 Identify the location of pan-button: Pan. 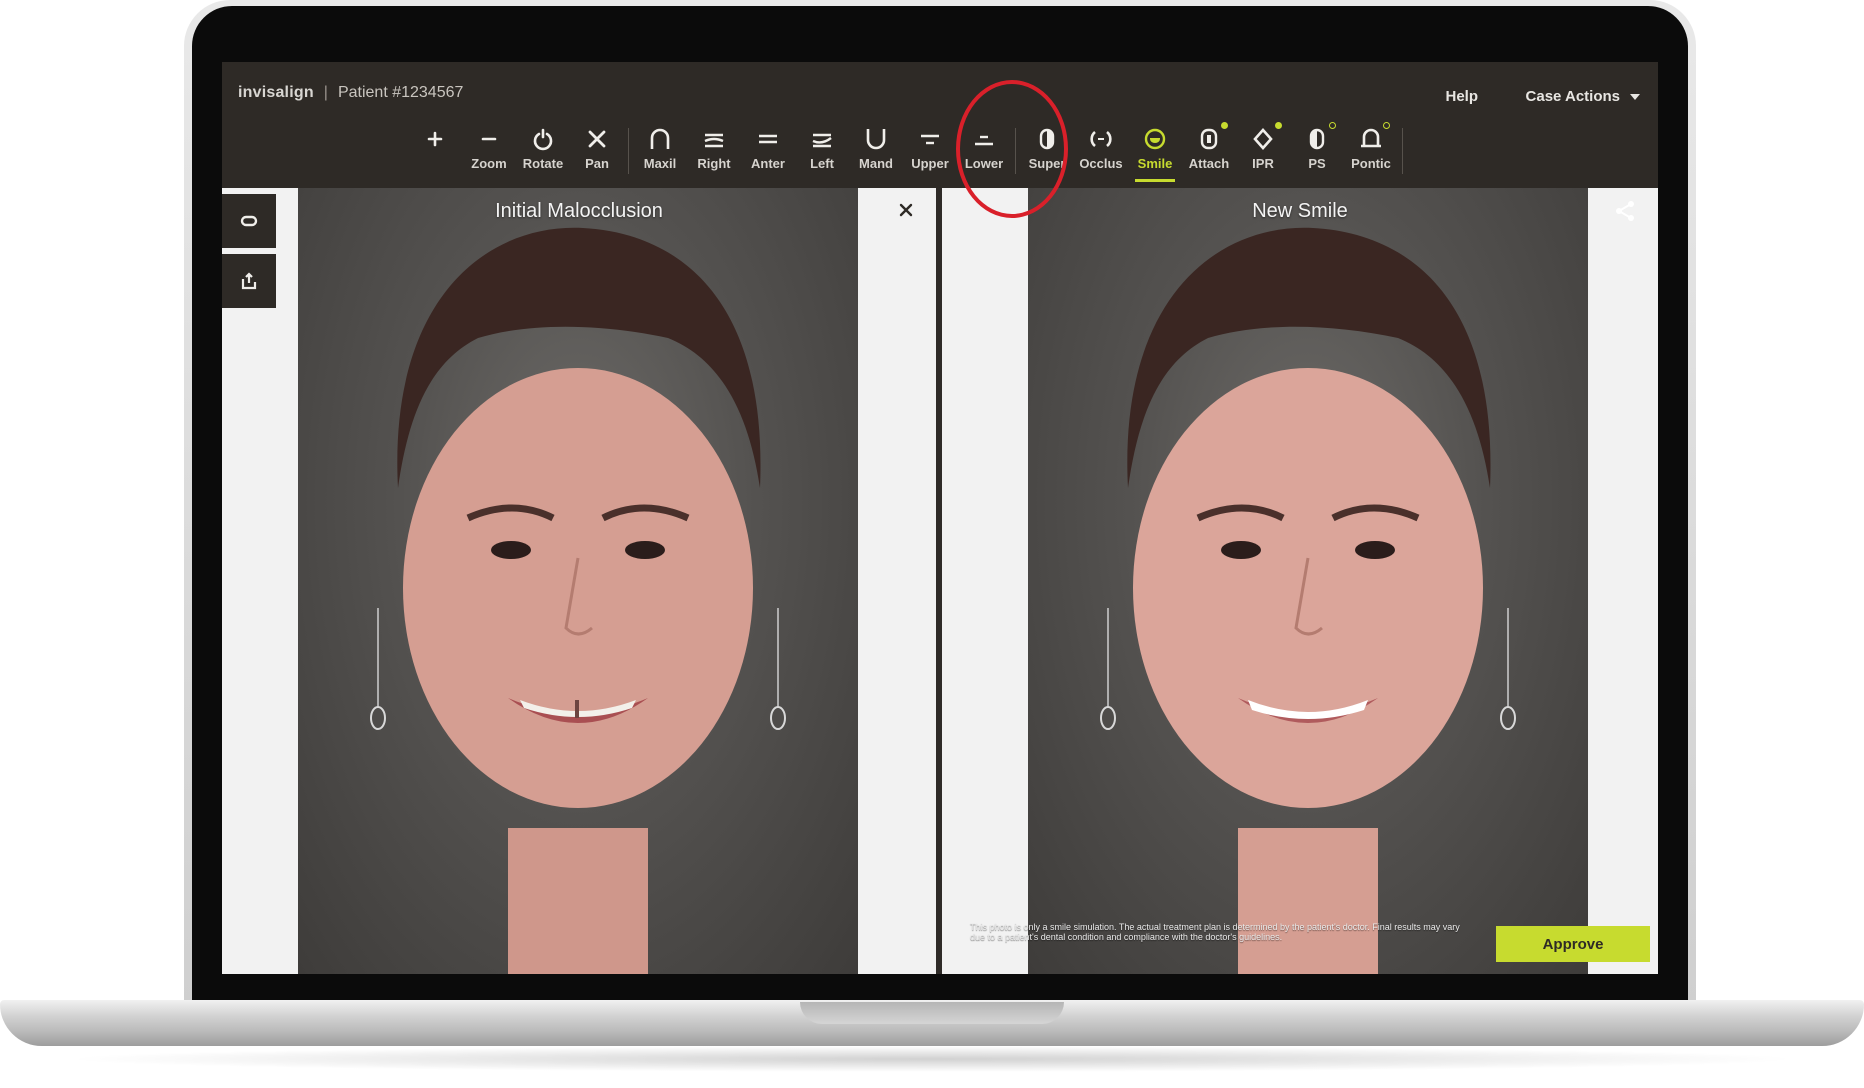
(597, 152).